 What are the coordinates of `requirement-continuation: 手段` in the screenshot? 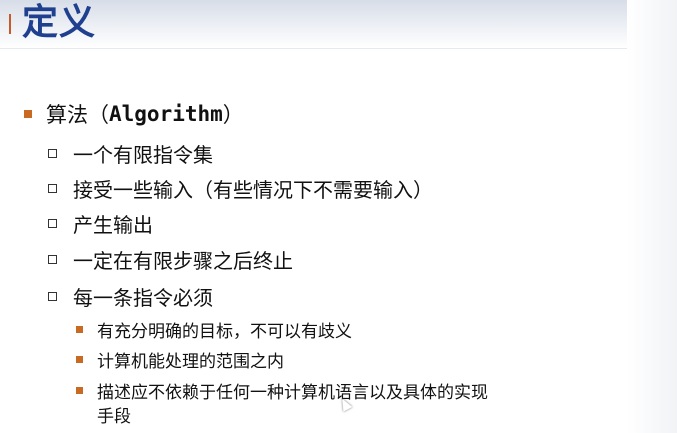 It's located at (114, 414).